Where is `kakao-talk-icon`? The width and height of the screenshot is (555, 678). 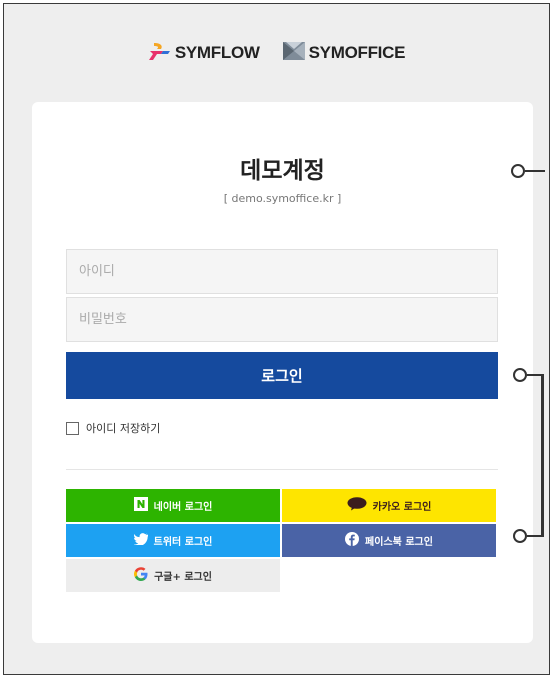 kakao-talk-icon is located at coordinates (357, 505).